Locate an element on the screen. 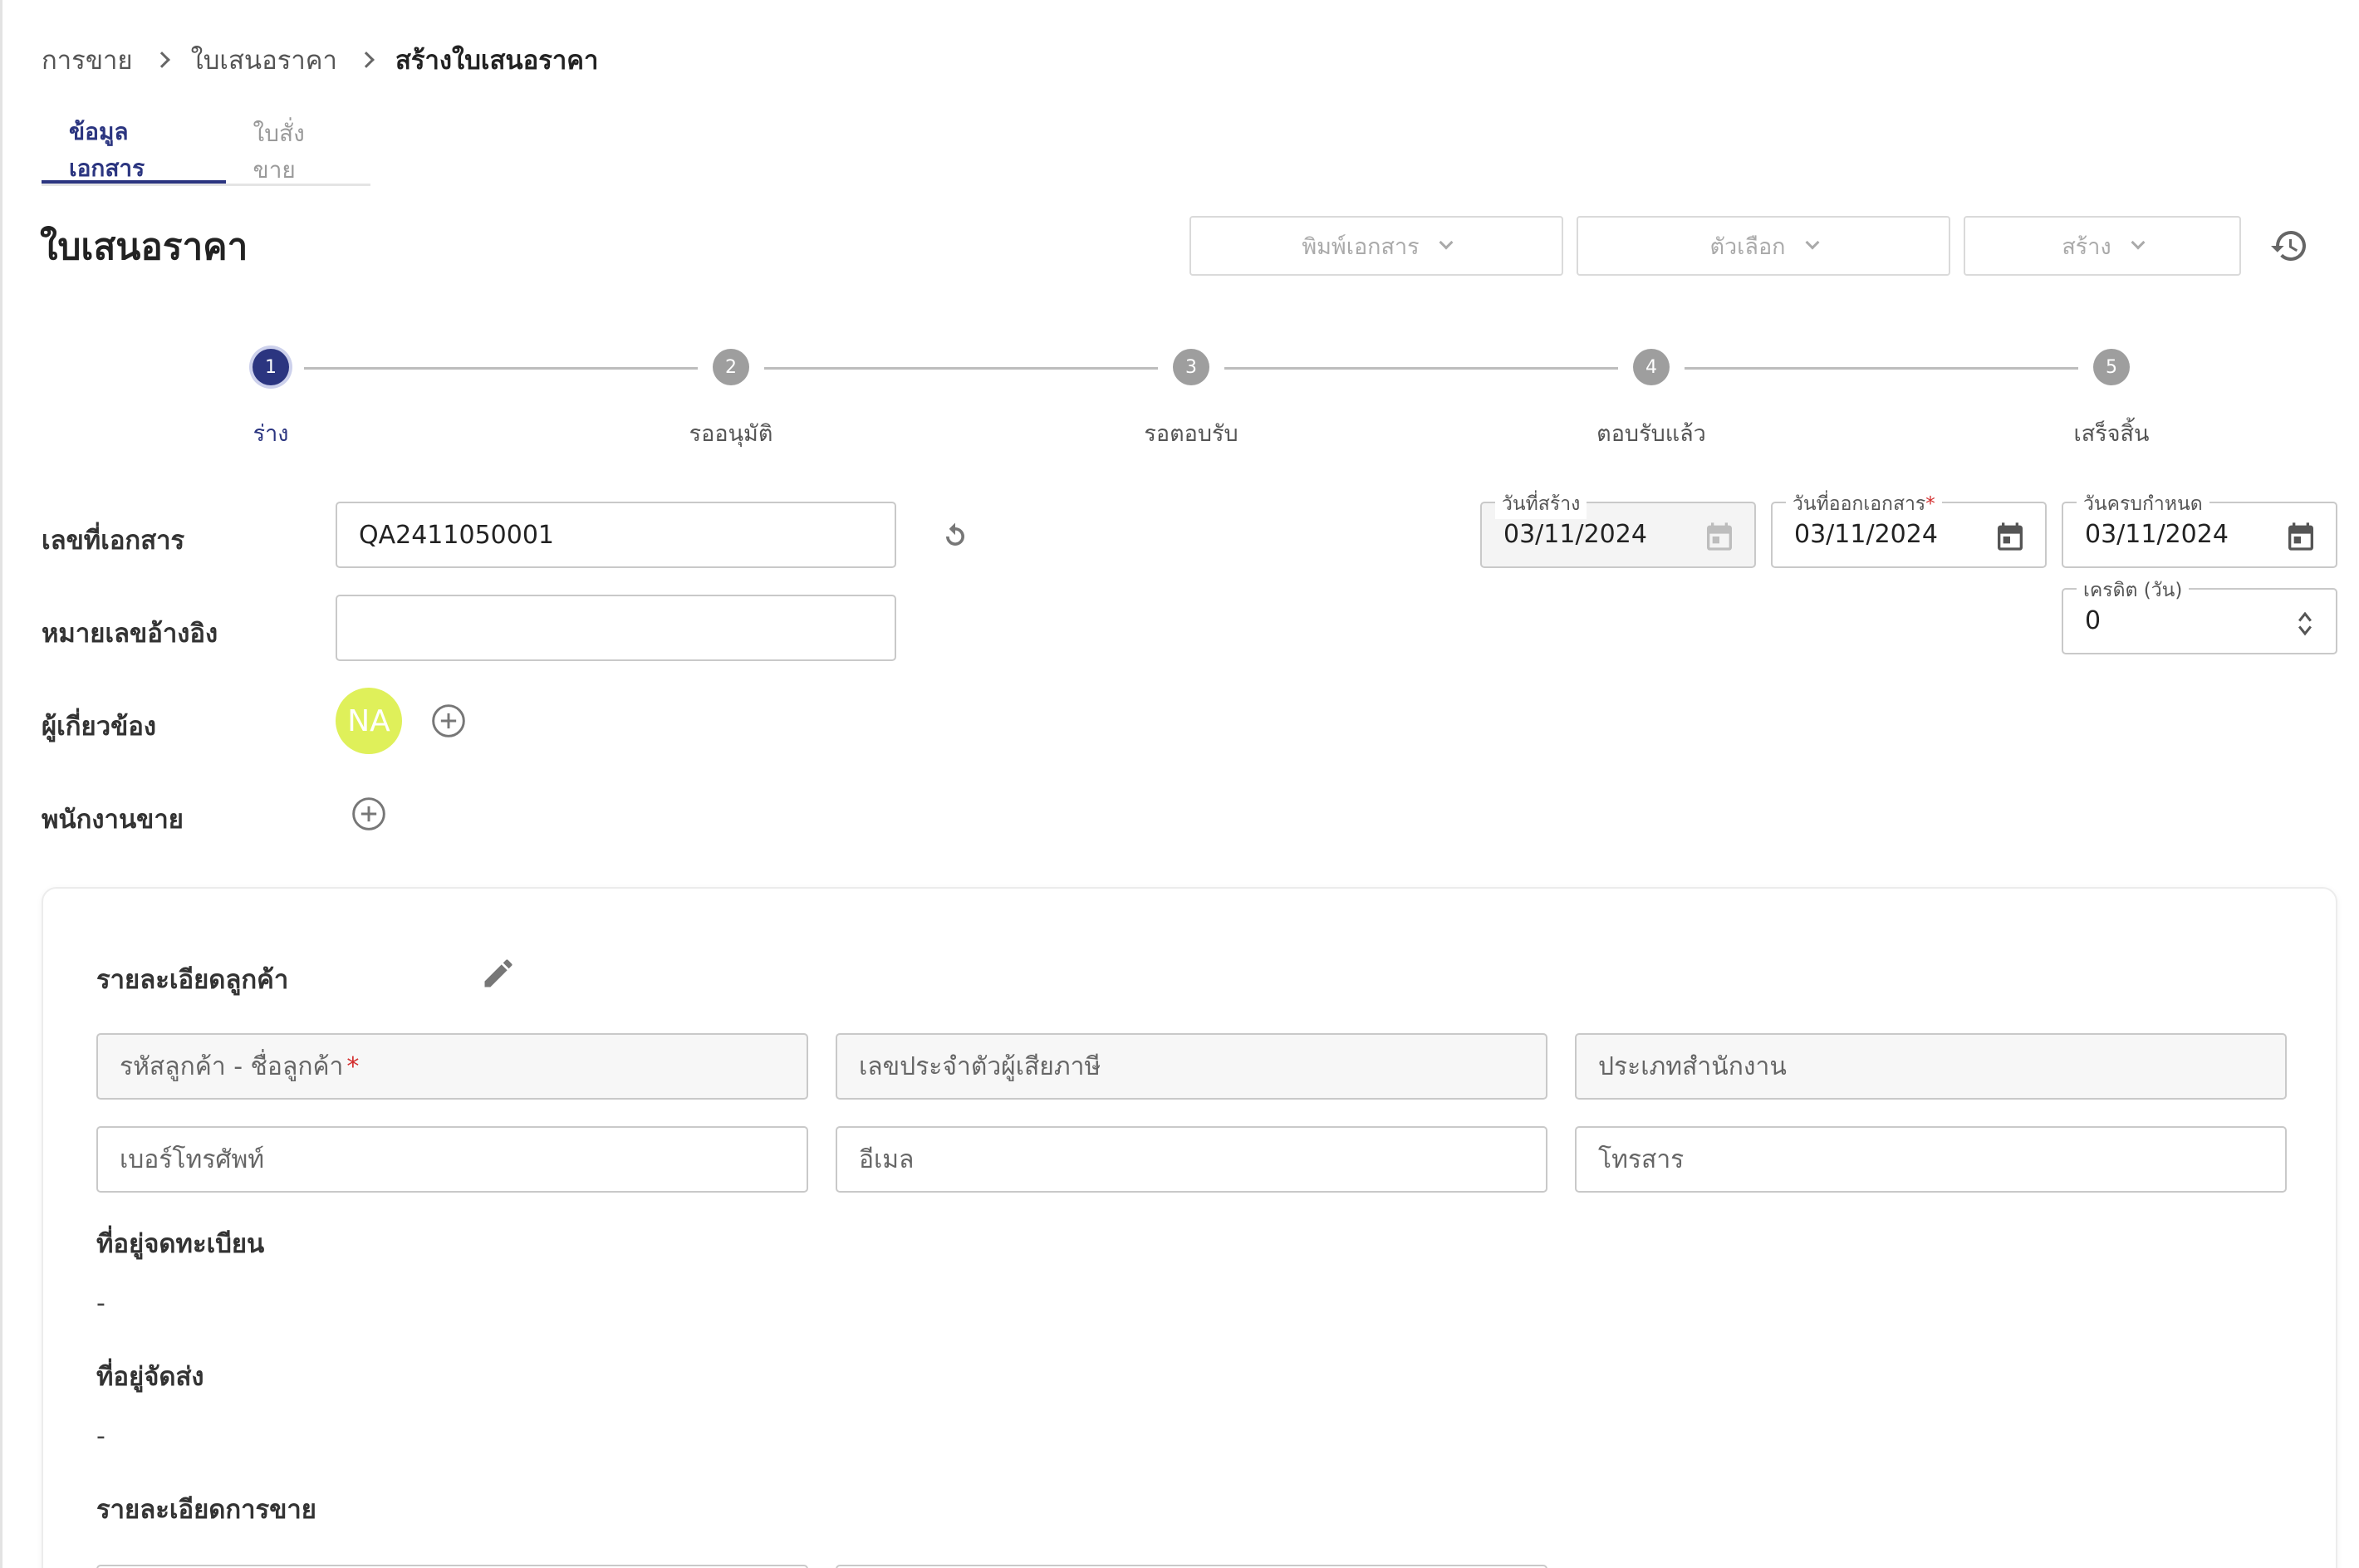  options-button: ตัวเลือก is located at coordinates (1763, 246).